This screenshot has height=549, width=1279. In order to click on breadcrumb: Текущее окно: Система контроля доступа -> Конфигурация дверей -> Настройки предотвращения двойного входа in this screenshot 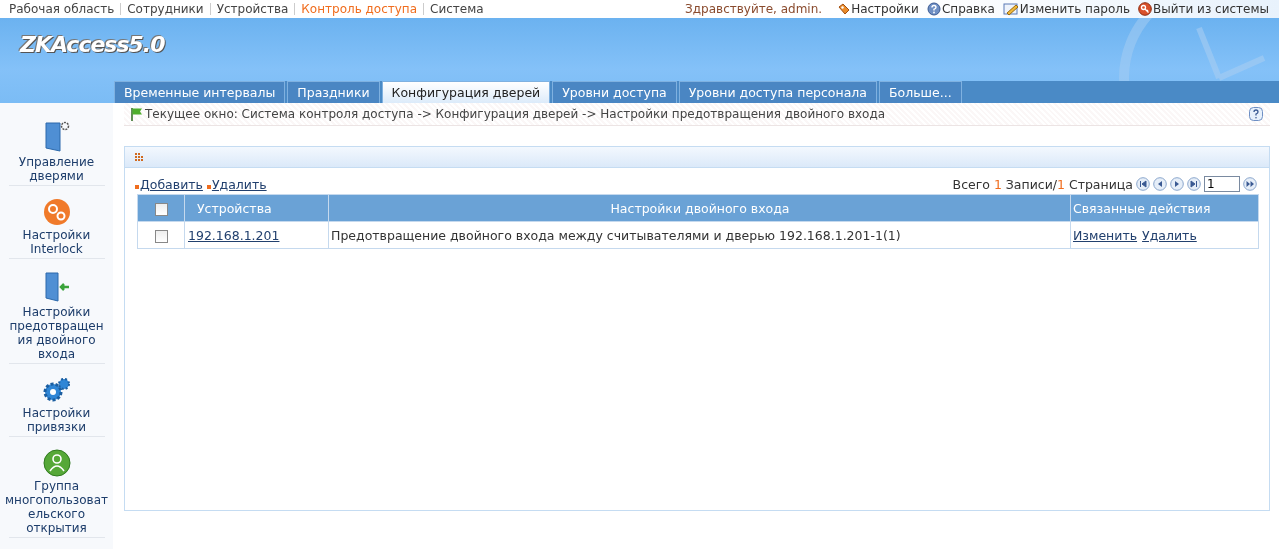, I will do `click(515, 114)`.